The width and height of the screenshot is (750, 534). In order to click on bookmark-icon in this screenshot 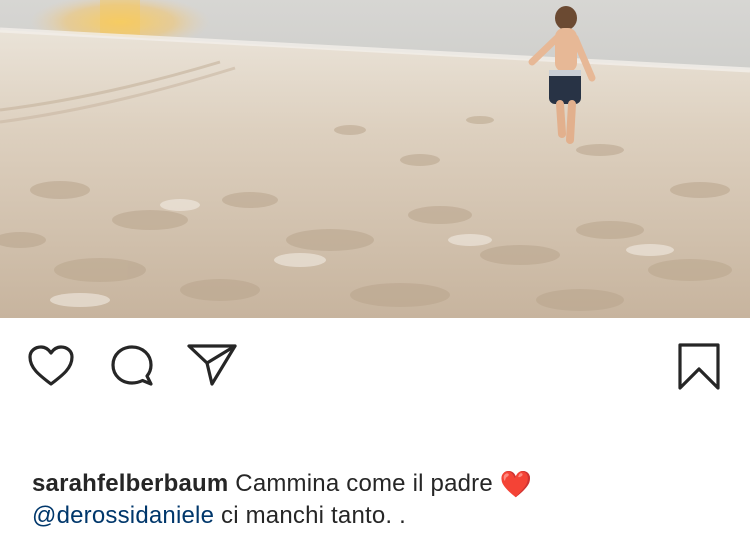, I will do `click(699, 367)`.